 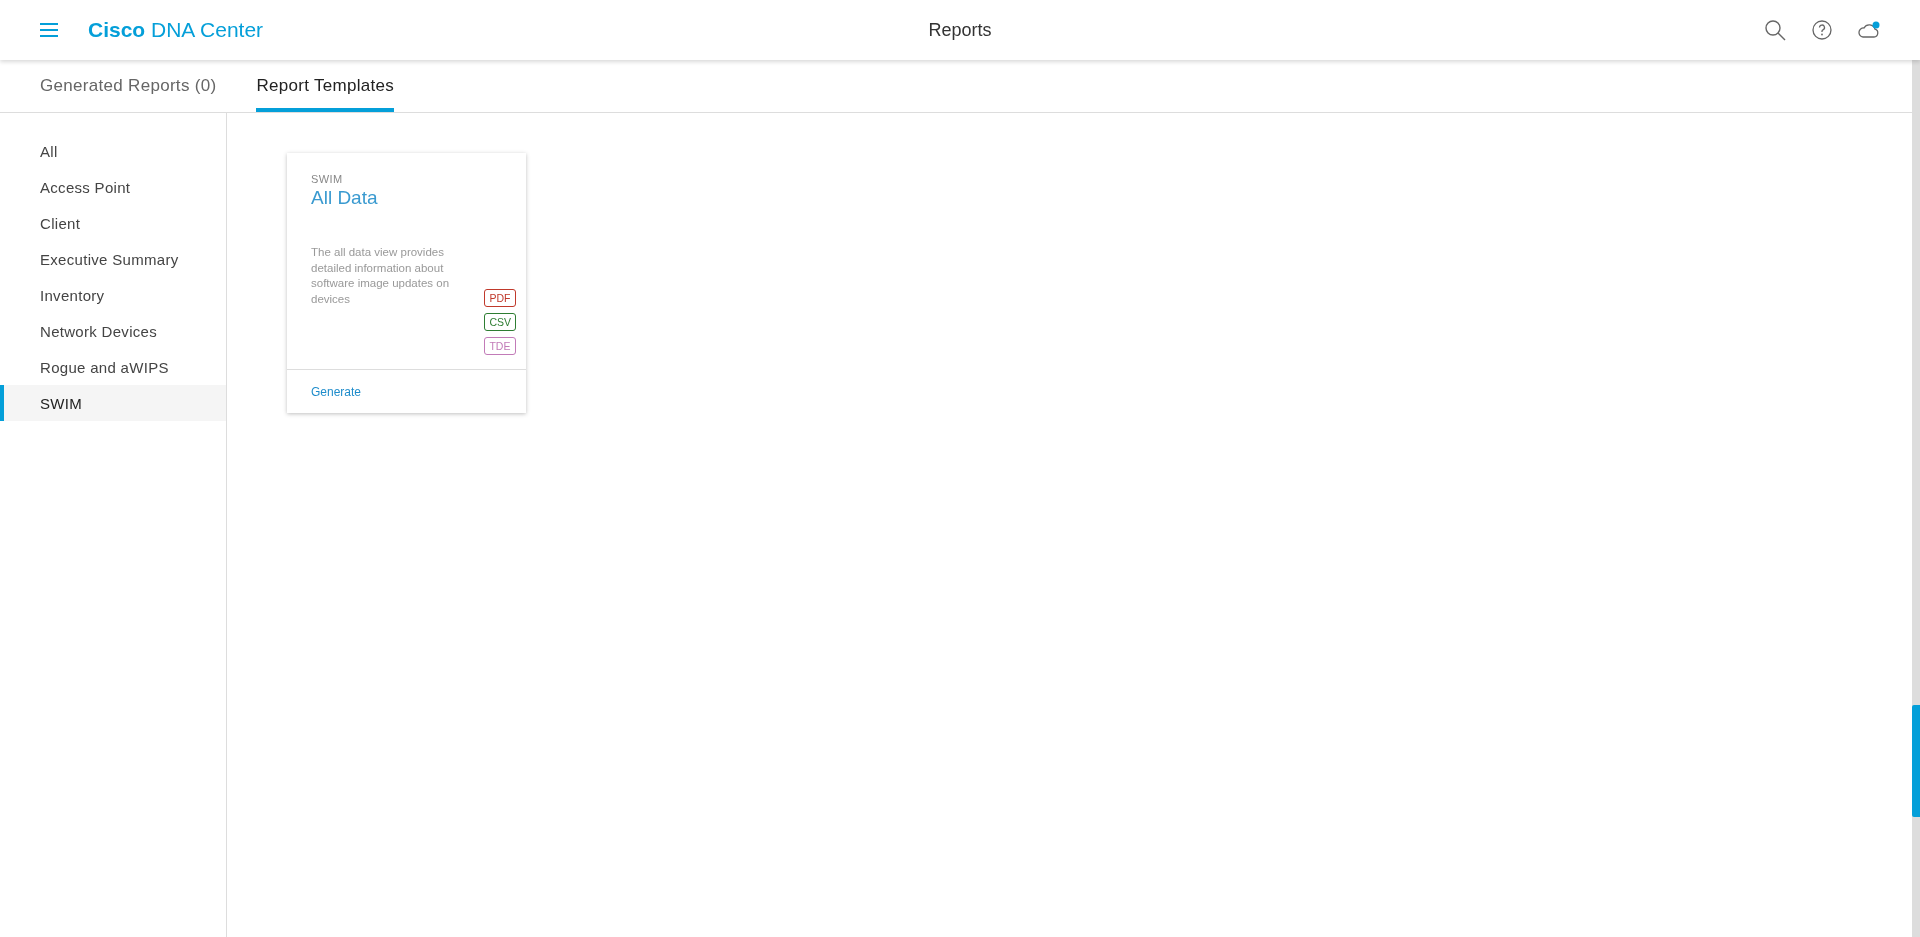 I want to click on cloud-icon, so click(x=1869, y=30).